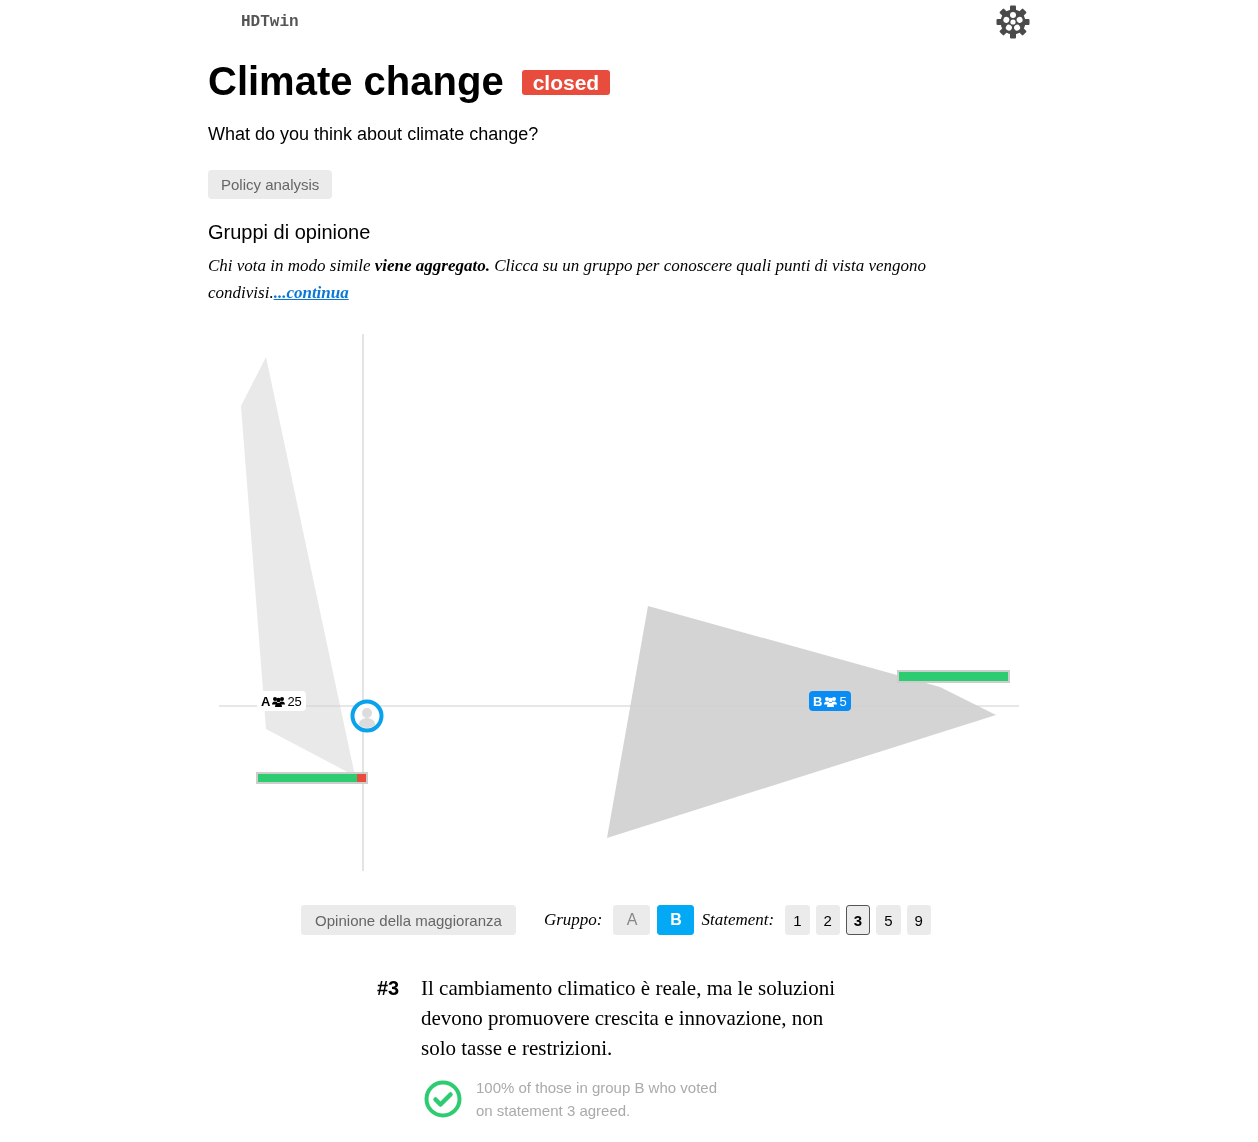  What do you see at coordinates (270, 184) in the screenshot?
I see `topic-tag-button: Policy analysis` at bounding box center [270, 184].